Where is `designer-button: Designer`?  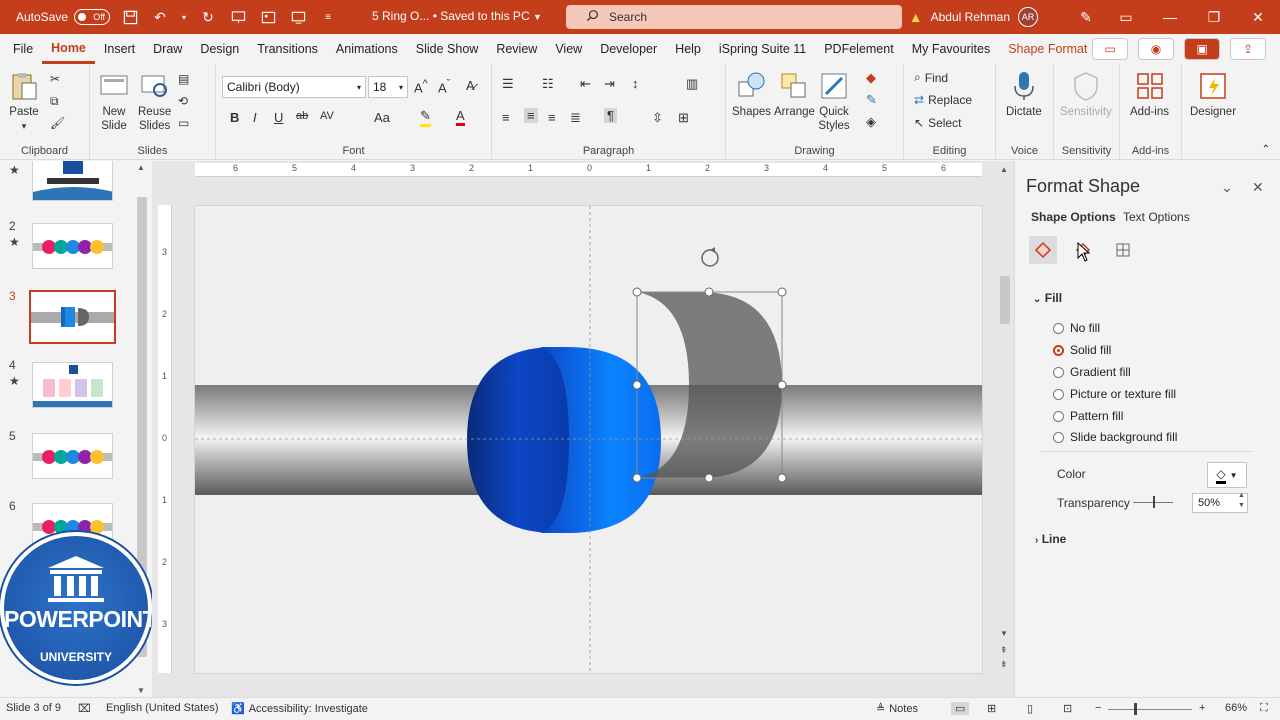
designer-button: Designer is located at coordinates (1213, 94).